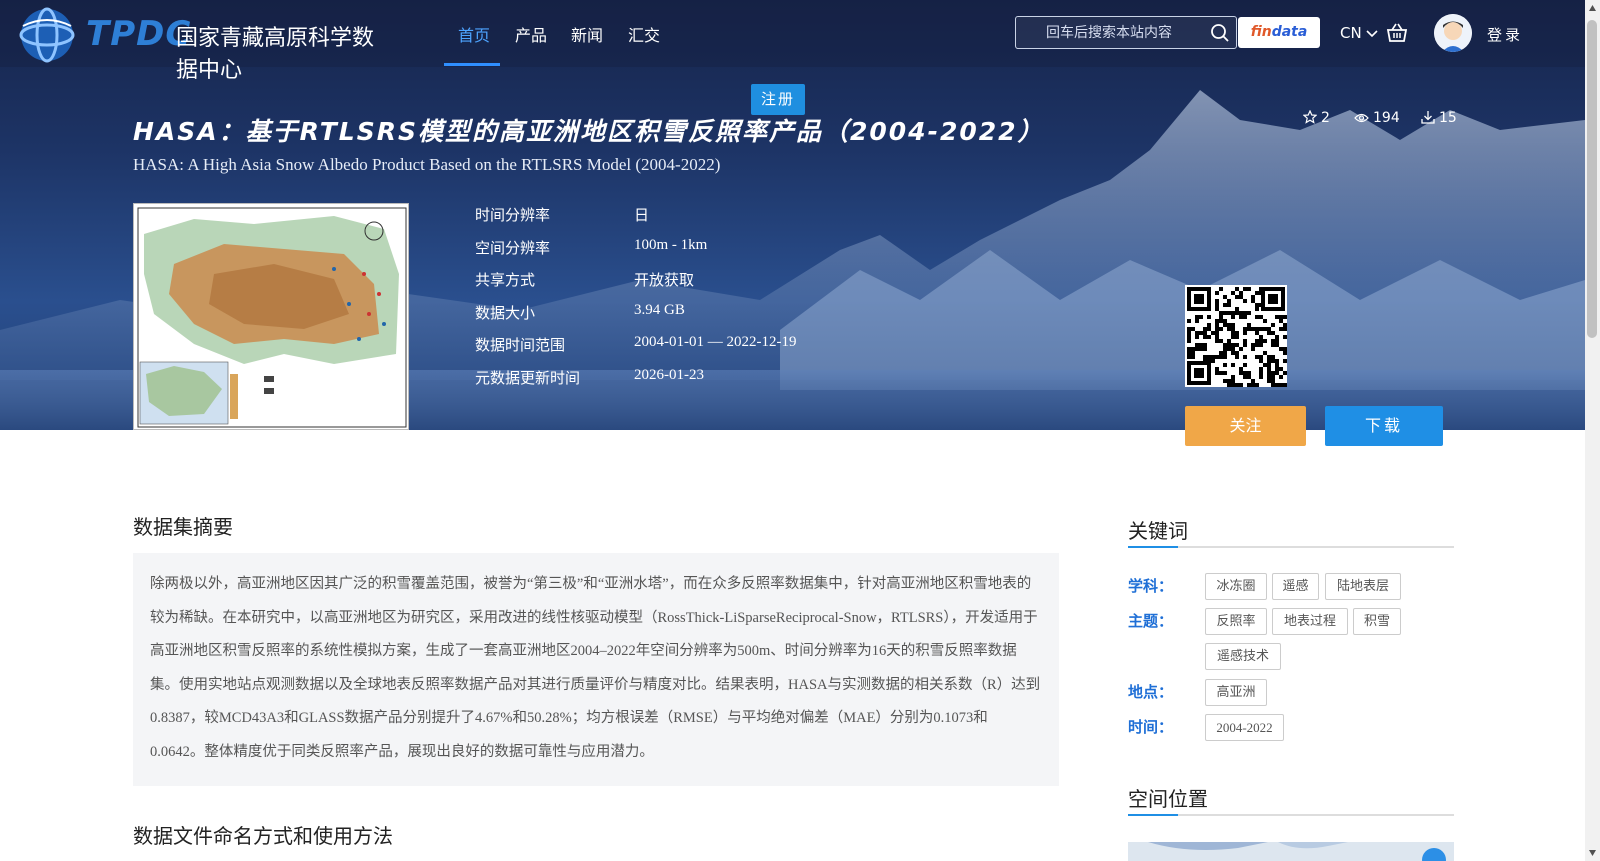  I want to click on keyword-tag: 遥感技术, so click(1243, 656).